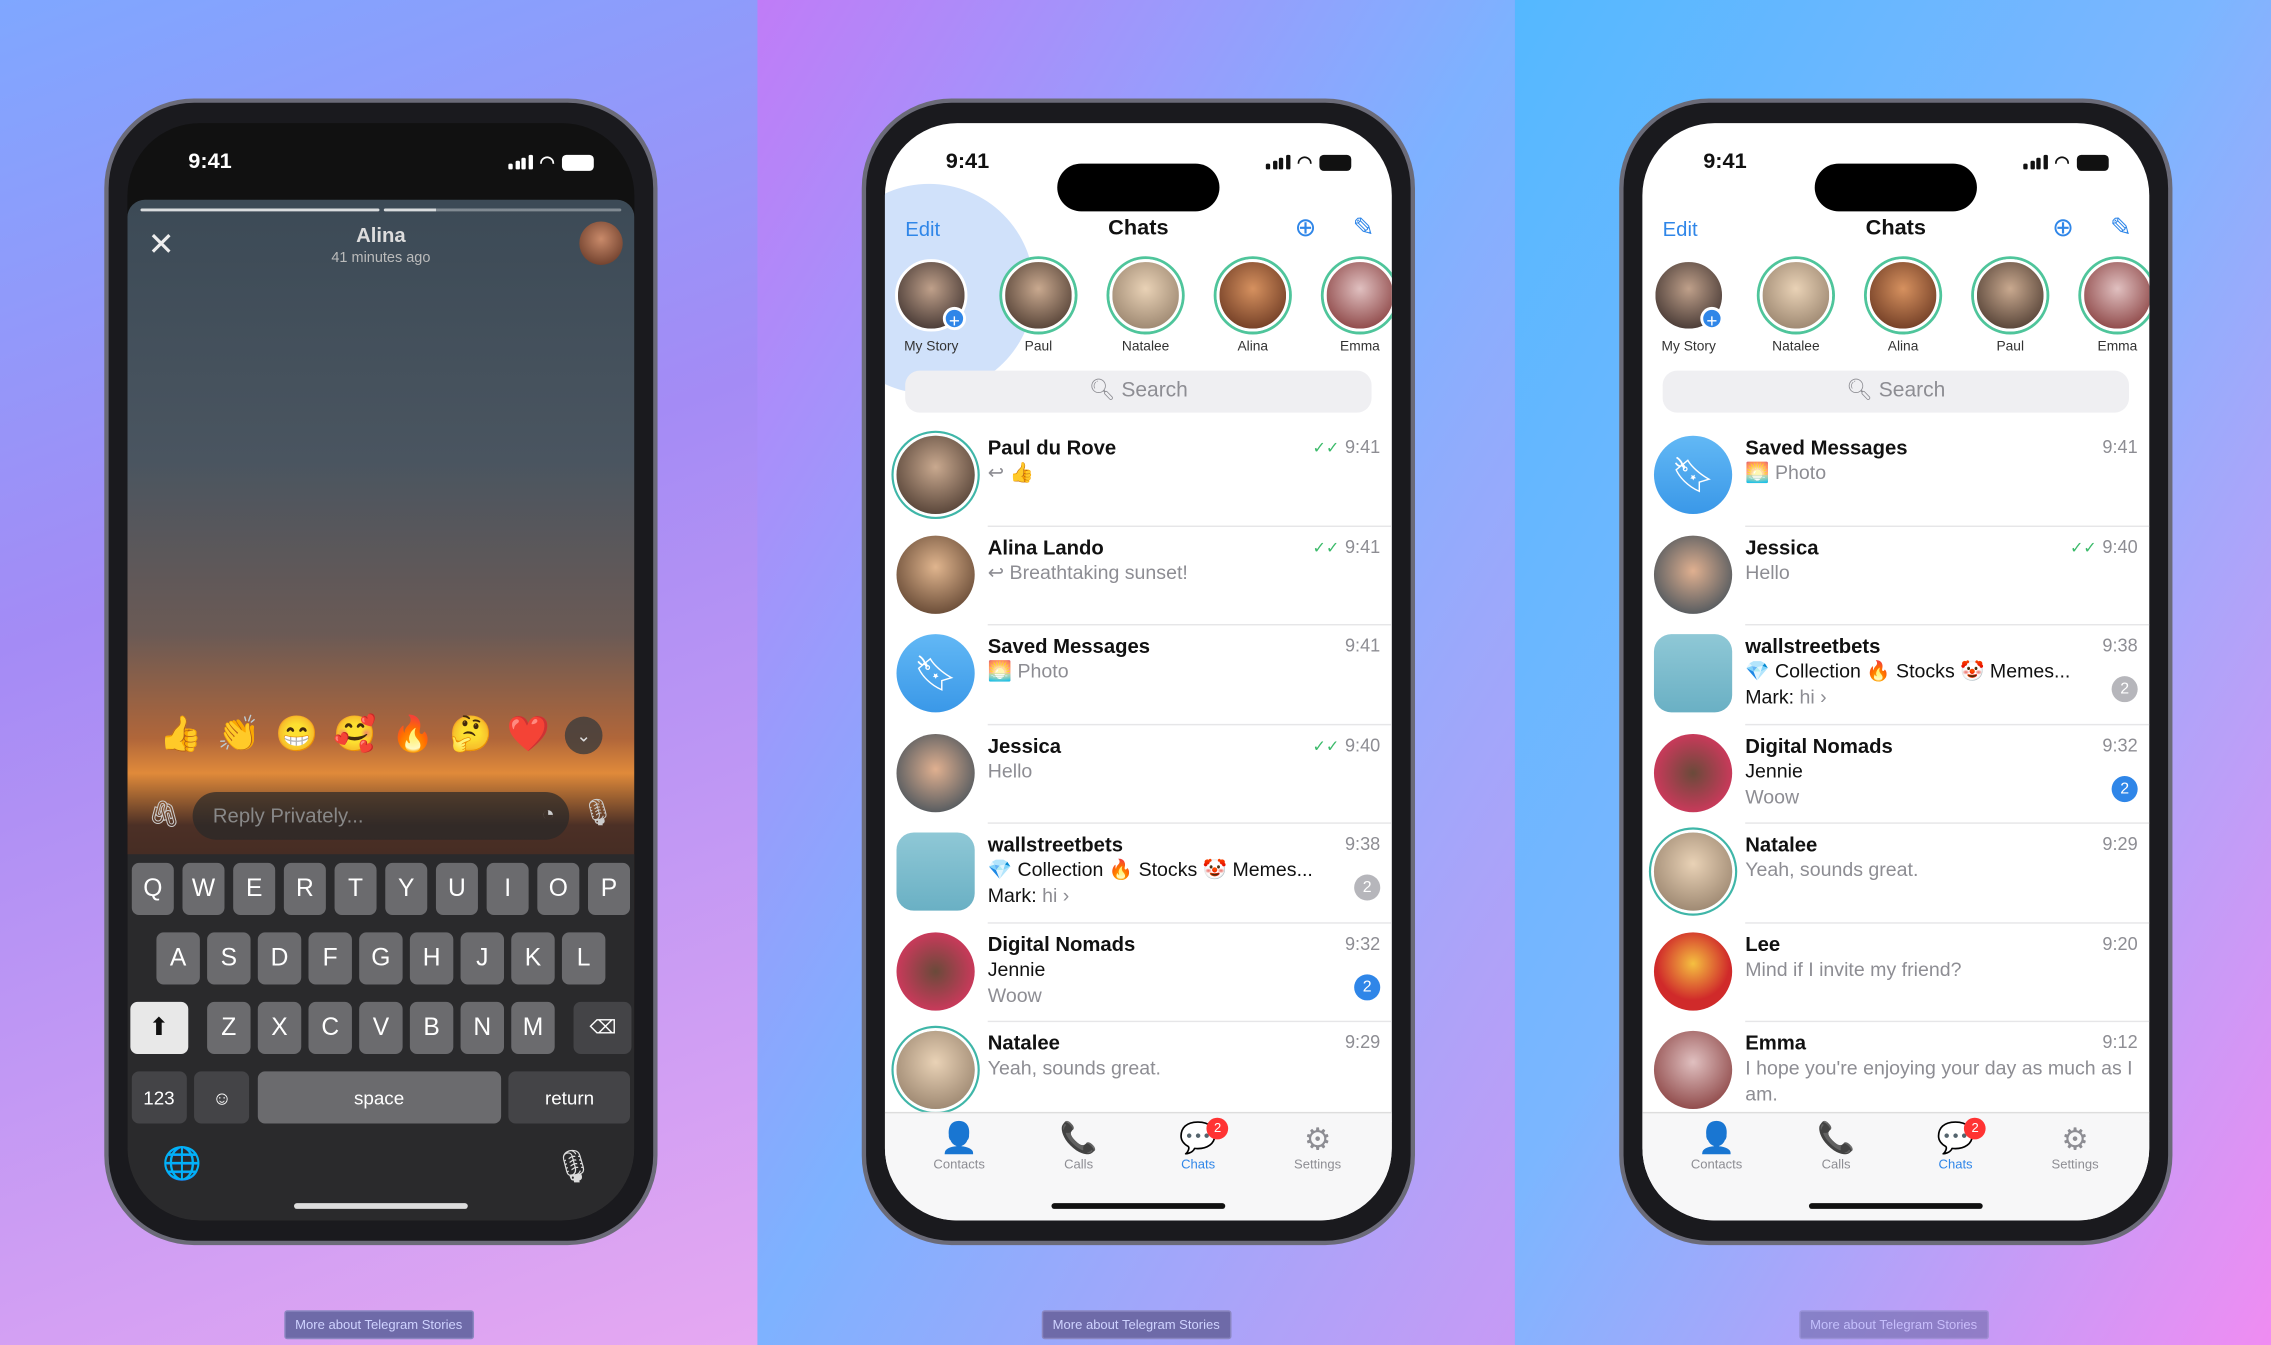  Describe the element at coordinates (203, 889) in the screenshot. I see `key: W` at that location.